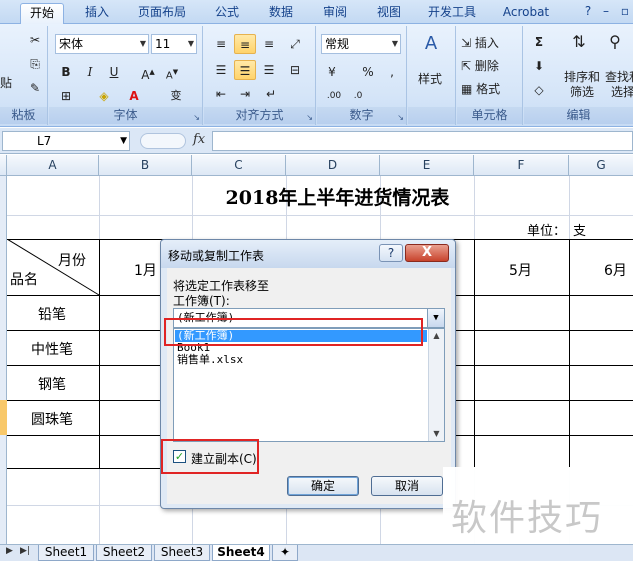 The height and width of the screenshot is (561, 633). What do you see at coordinates (172, 72) in the screenshot?
I see `shrink-font-icon: A▼` at bounding box center [172, 72].